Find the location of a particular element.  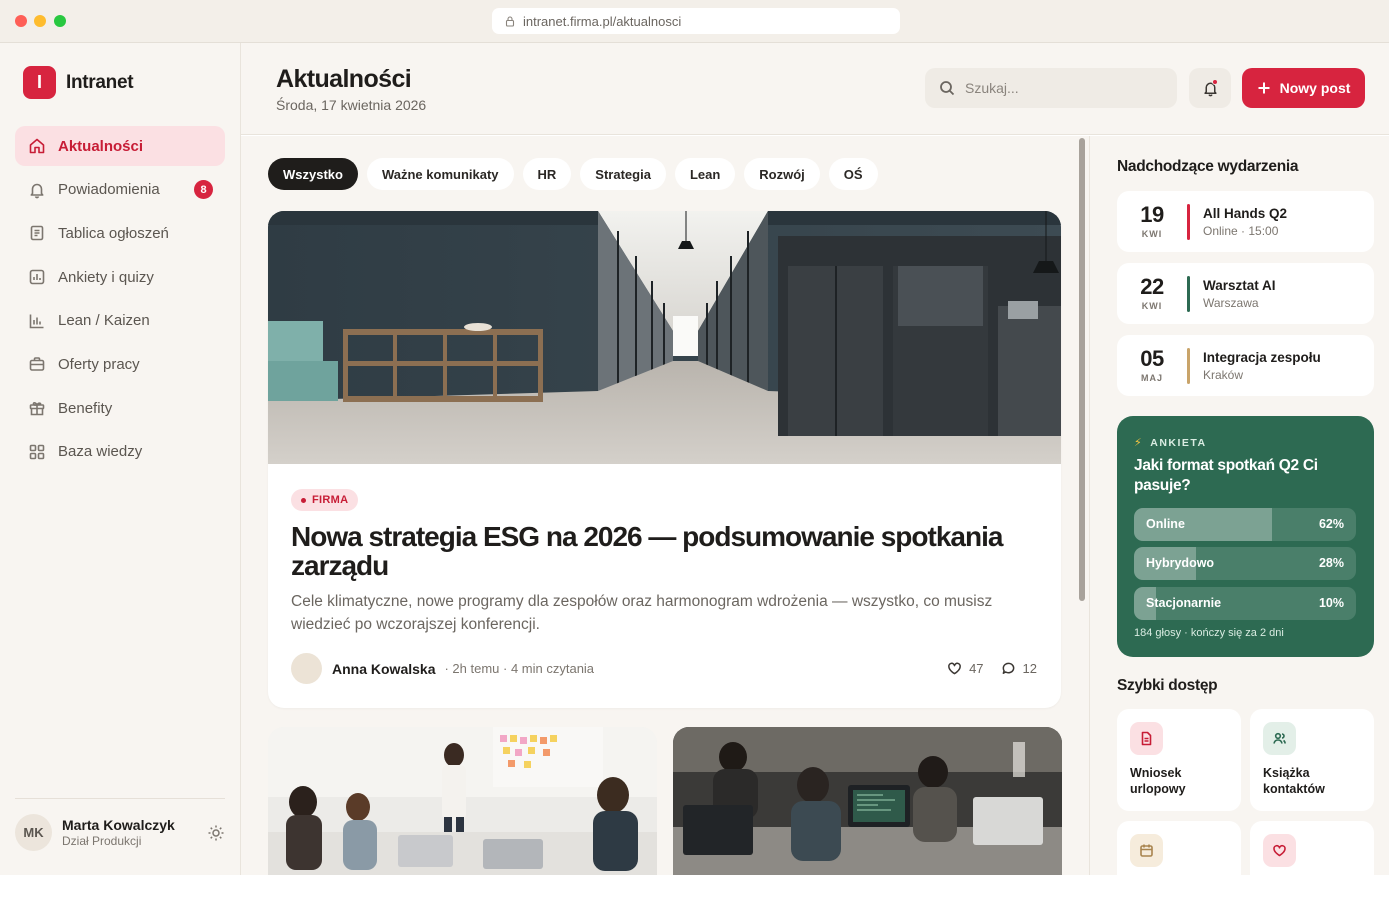

sidebar-item-aktualnosci: Aktualności is located at coordinates (120, 146).